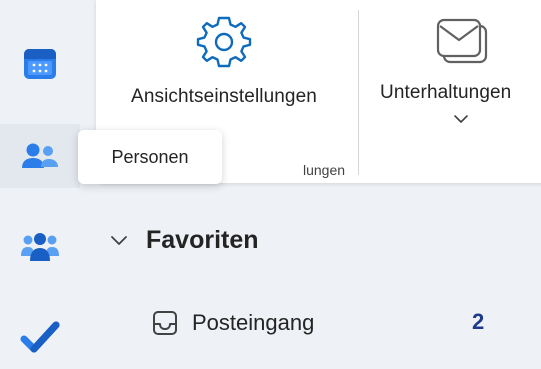  Describe the element at coordinates (202, 240) in the screenshot. I see `favorites-title: Favoriten` at that location.